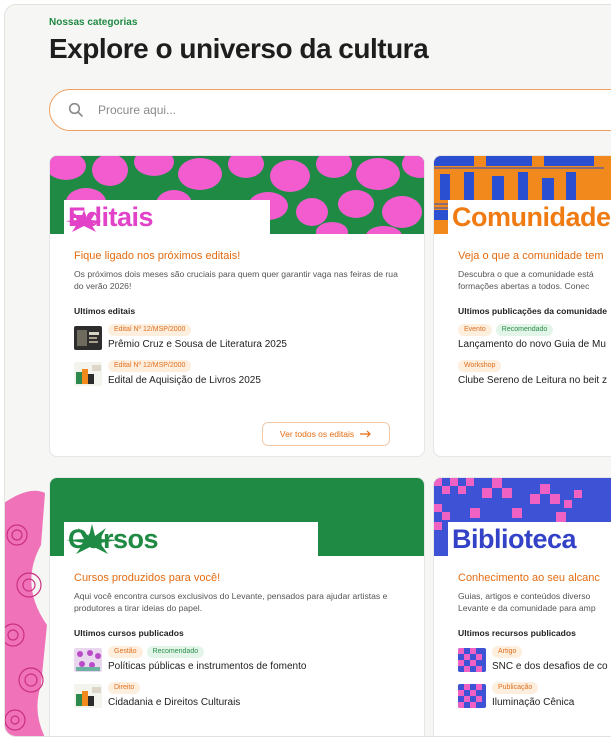  What do you see at coordinates (75, 109) in the screenshot?
I see `search-icon` at bounding box center [75, 109].